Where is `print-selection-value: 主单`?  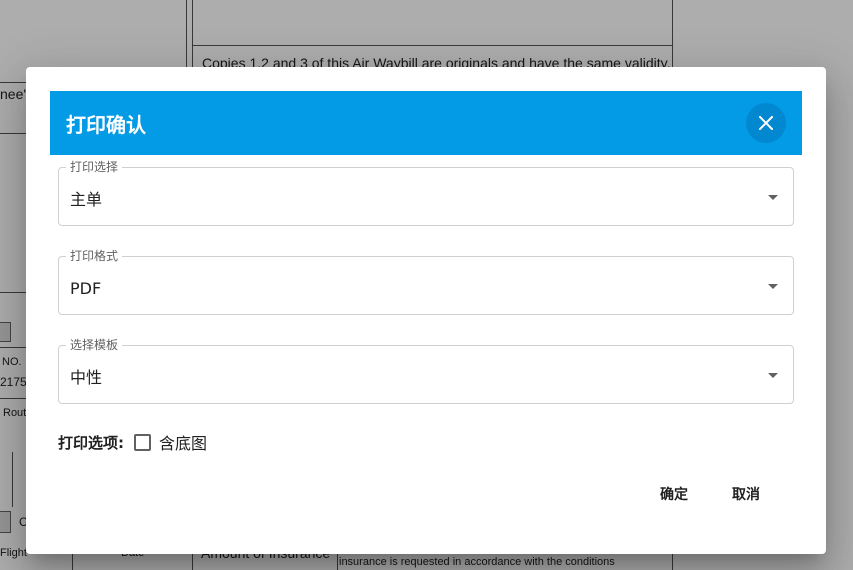 print-selection-value: 主单 is located at coordinates (86, 199).